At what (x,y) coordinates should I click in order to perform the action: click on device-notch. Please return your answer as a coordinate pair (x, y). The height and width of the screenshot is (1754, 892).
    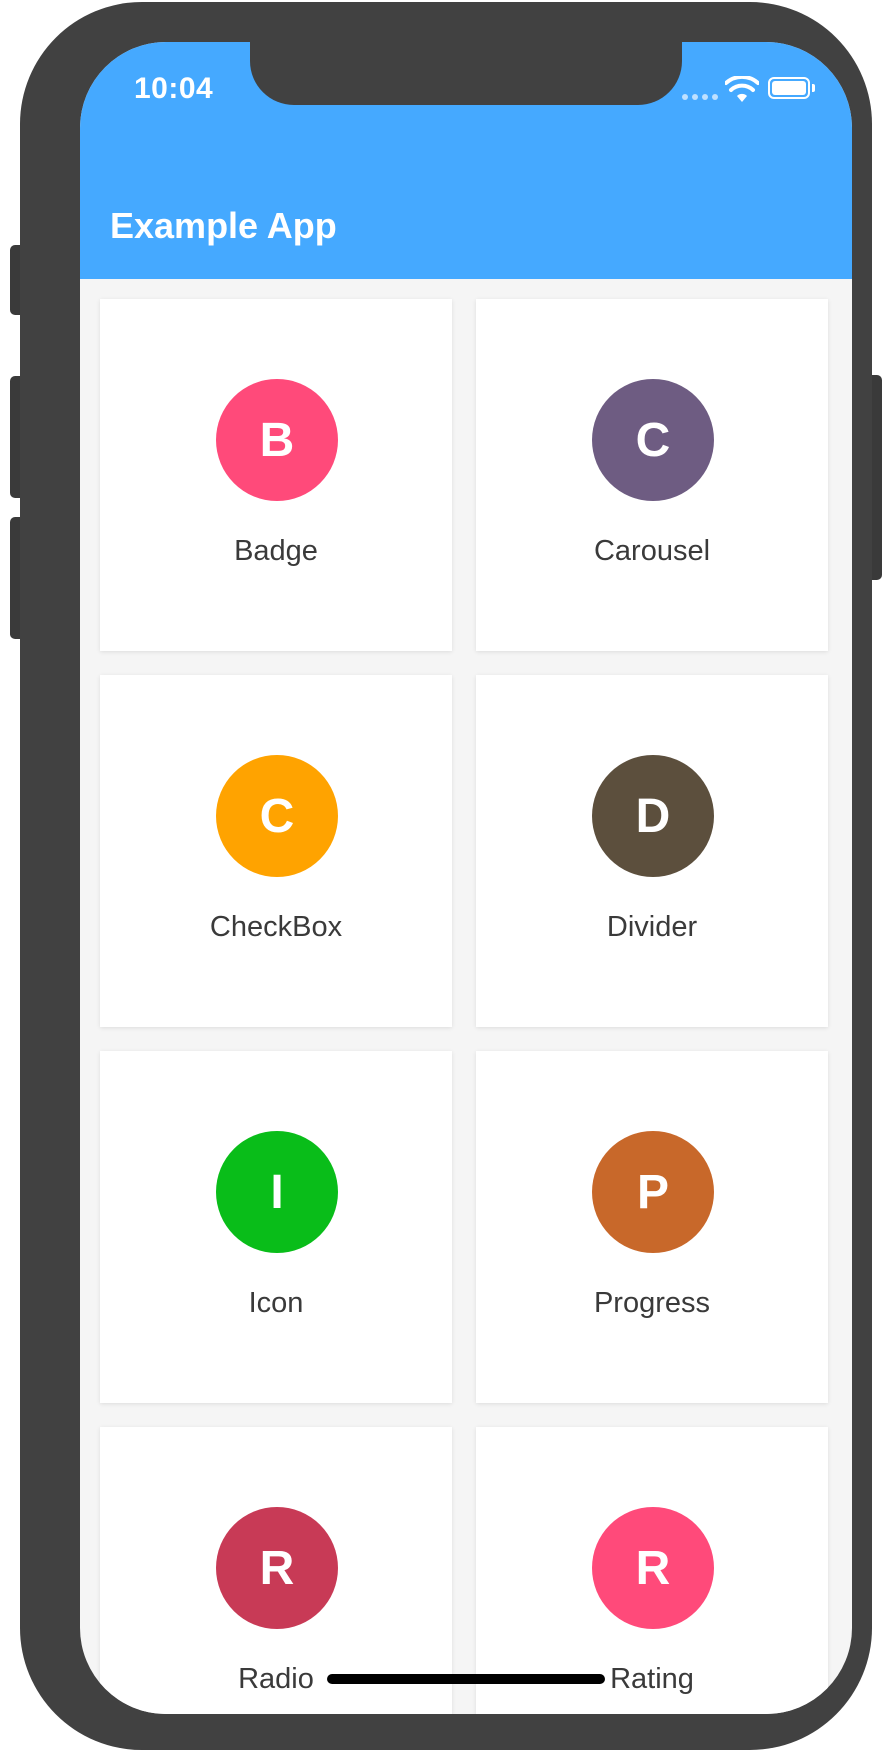
    Looking at the image, I should click on (466, 73).